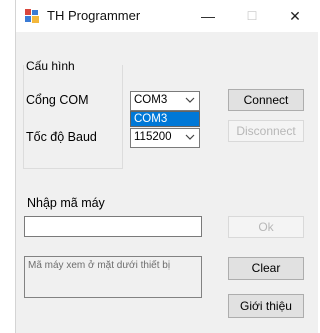  Describe the element at coordinates (61, 137) in the screenshot. I see `baud-rate-label: Tốc độ Baud` at that location.